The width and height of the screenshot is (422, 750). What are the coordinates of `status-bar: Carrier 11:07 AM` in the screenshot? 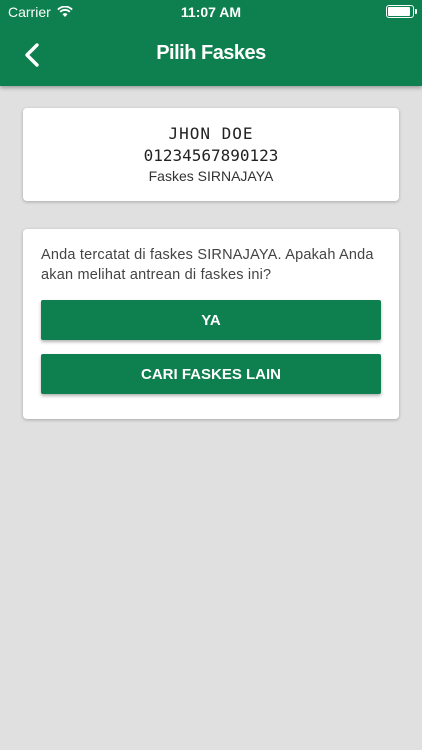 It's located at (211, 12).